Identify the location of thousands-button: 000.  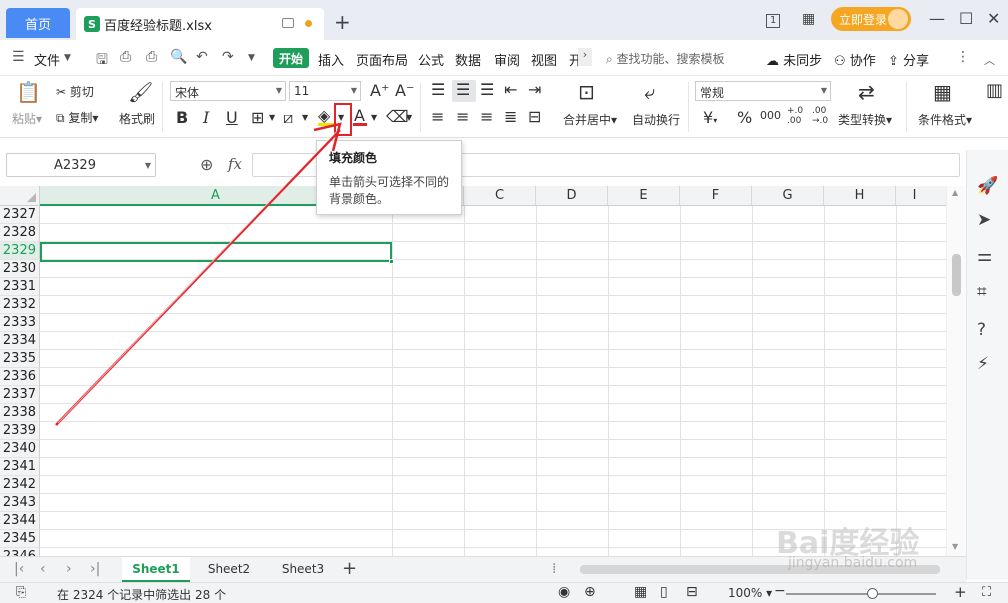
(770, 115).